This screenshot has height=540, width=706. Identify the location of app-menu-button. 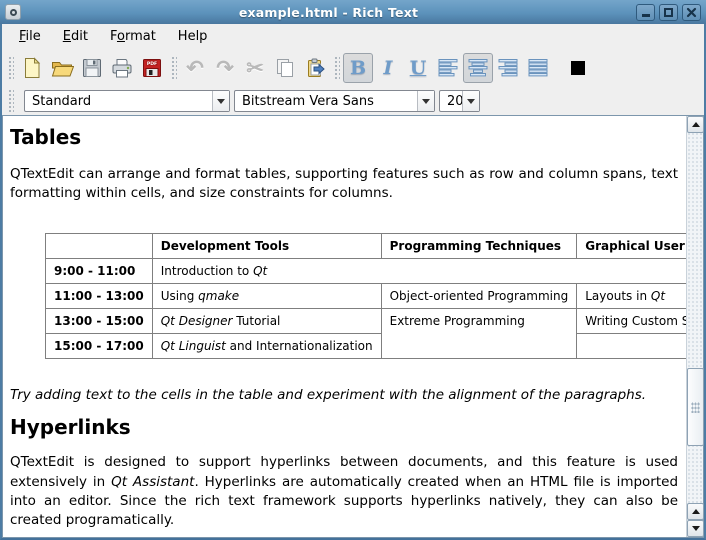
(13, 12).